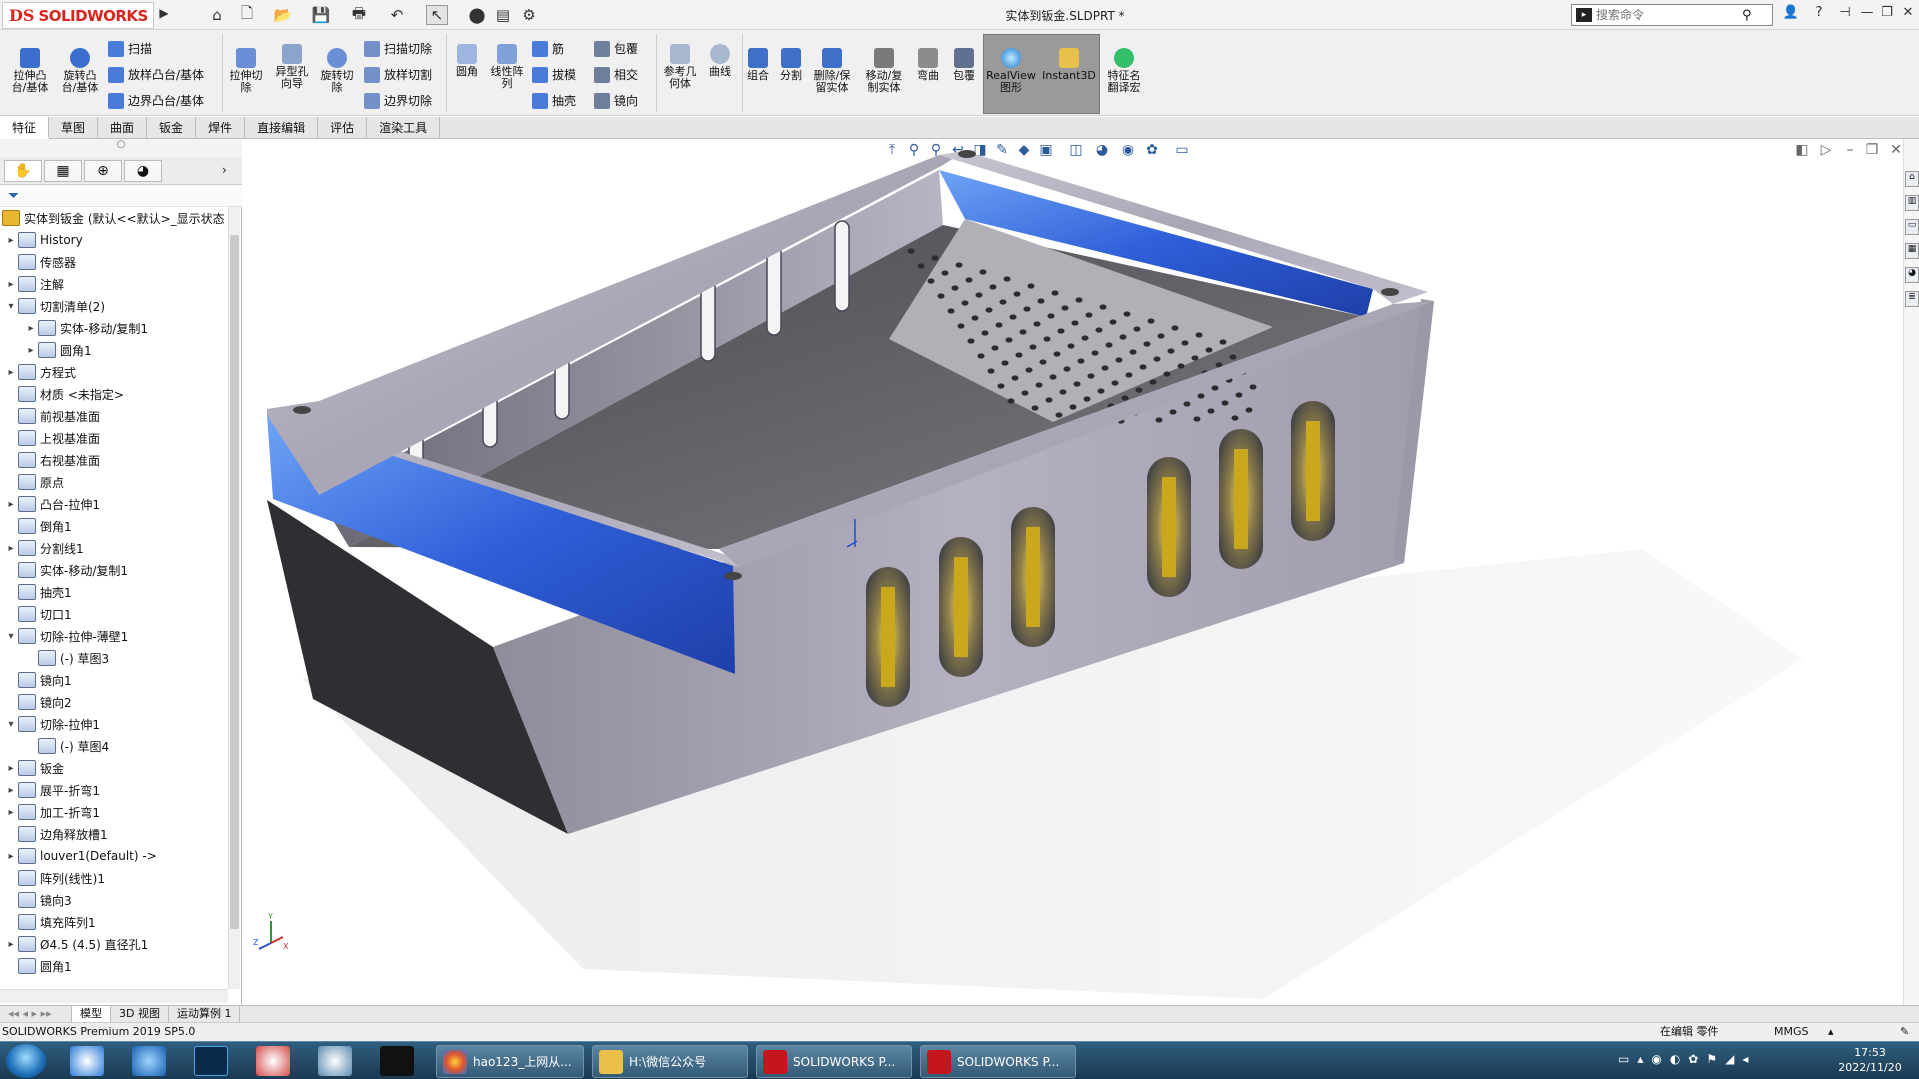  Describe the element at coordinates (80, 71) in the screenshot. I see `revolve-boss-button: 旋转凸 台/基体` at that location.